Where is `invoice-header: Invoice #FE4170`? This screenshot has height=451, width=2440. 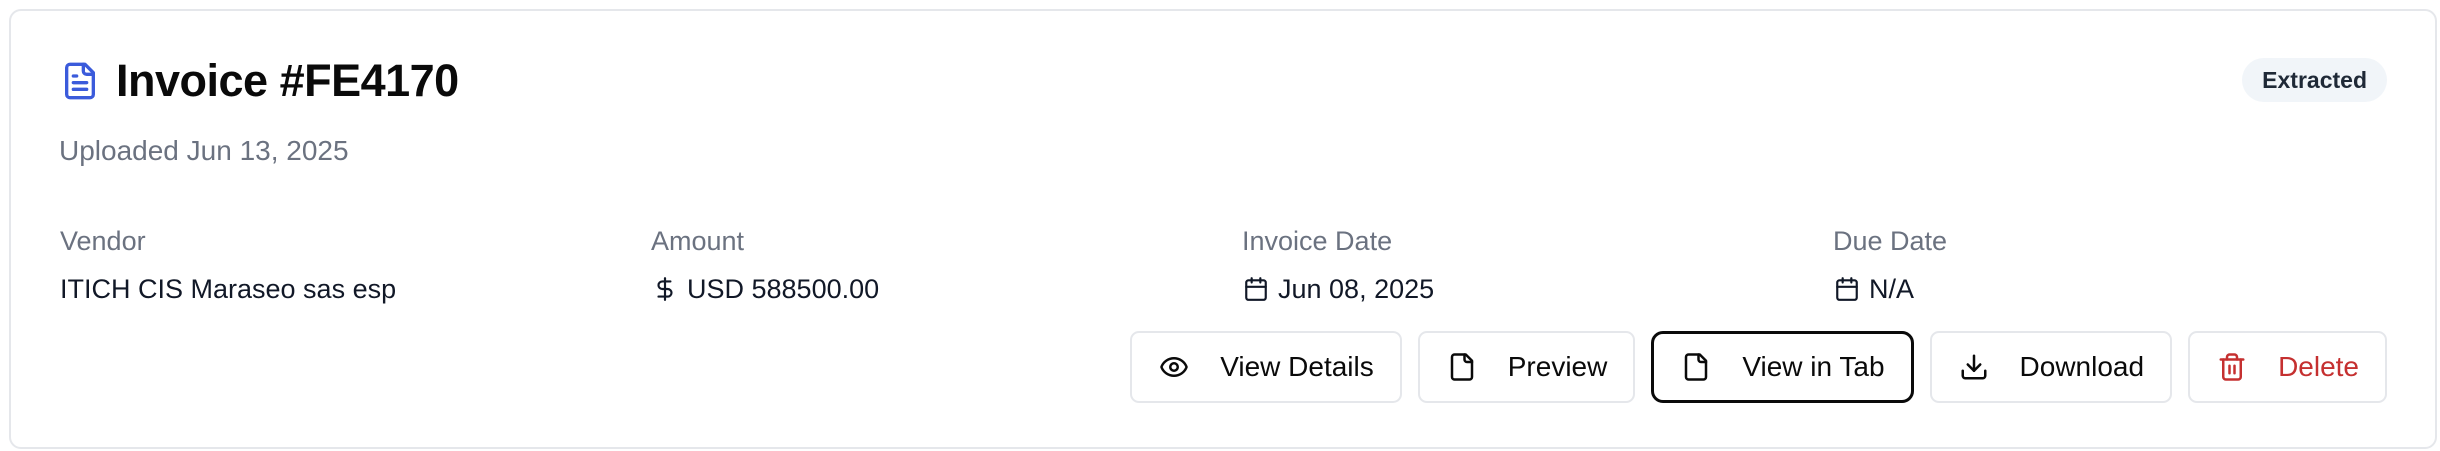
invoice-header: Invoice #FE4170 is located at coordinates (259, 81).